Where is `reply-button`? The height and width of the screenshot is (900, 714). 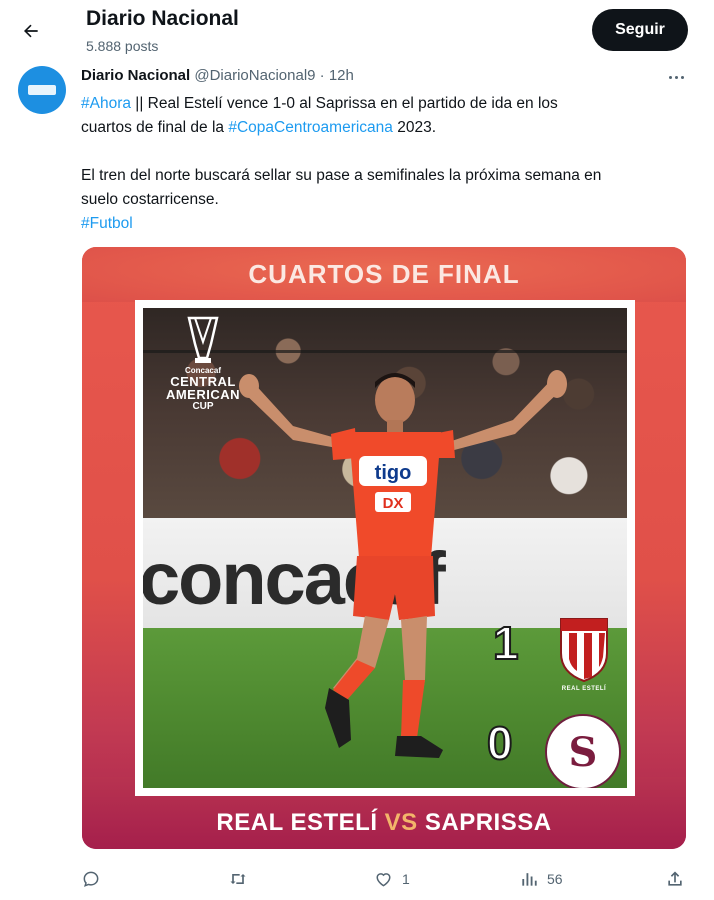
reply-button is located at coordinates (95, 879).